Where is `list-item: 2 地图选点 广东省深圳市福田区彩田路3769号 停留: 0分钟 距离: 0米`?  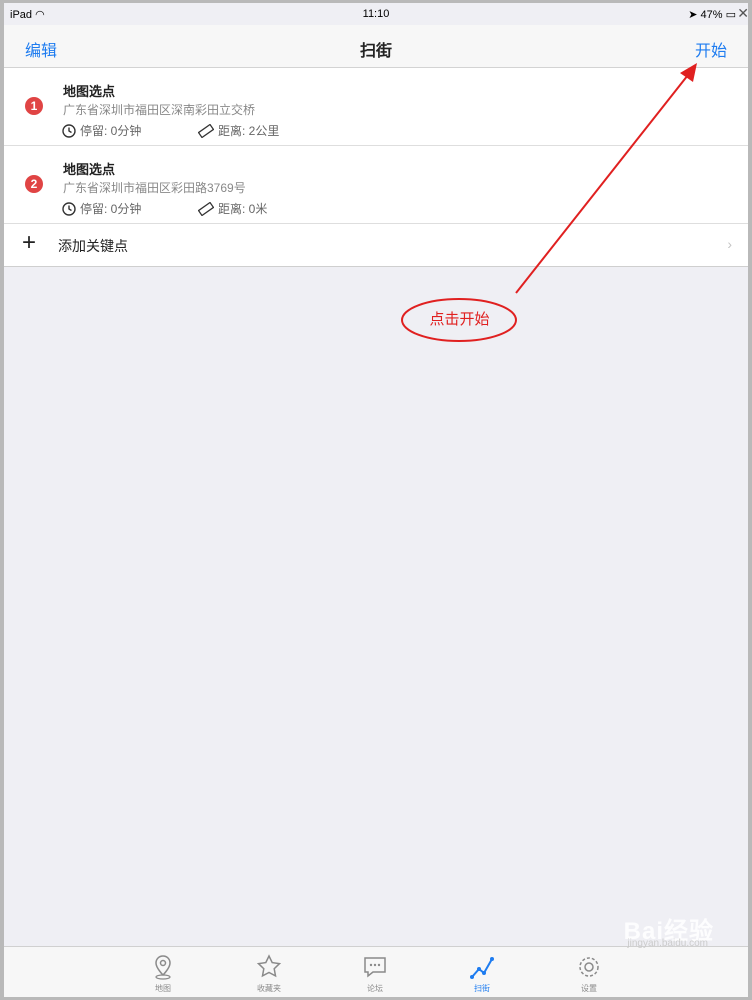
list-item: 2 地图选点 广东省深圳市福田区彩田路3769号 停留: 0分钟 距离: 0米 is located at coordinates (376, 185).